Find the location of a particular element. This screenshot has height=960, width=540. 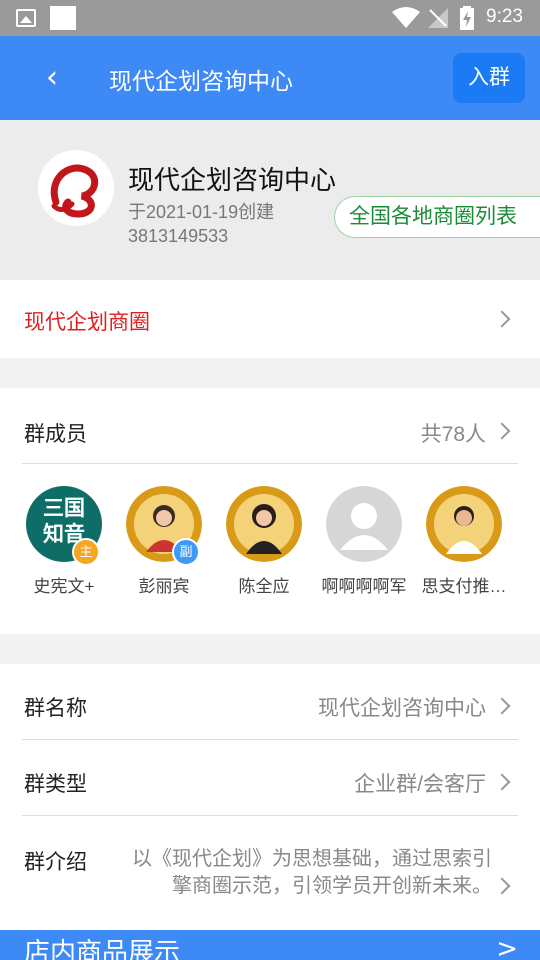

group-type-row: 群类型 企业群/会客厅 is located at coordinates (270, 778).